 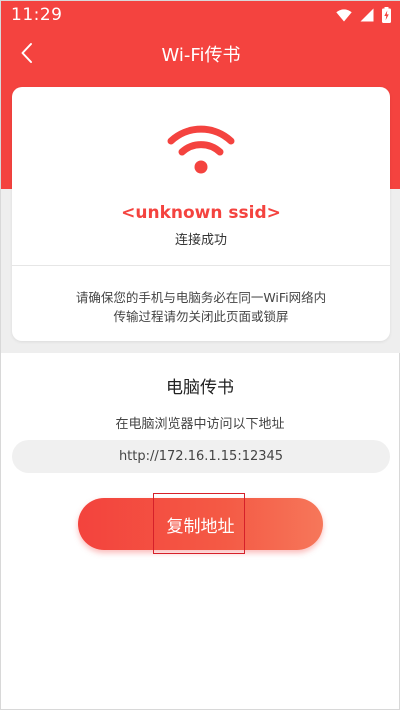 What do you see at coordinates (367, 15) in the screenshot?
I see `cell-signal-icon` at bounding box center [367, 15].